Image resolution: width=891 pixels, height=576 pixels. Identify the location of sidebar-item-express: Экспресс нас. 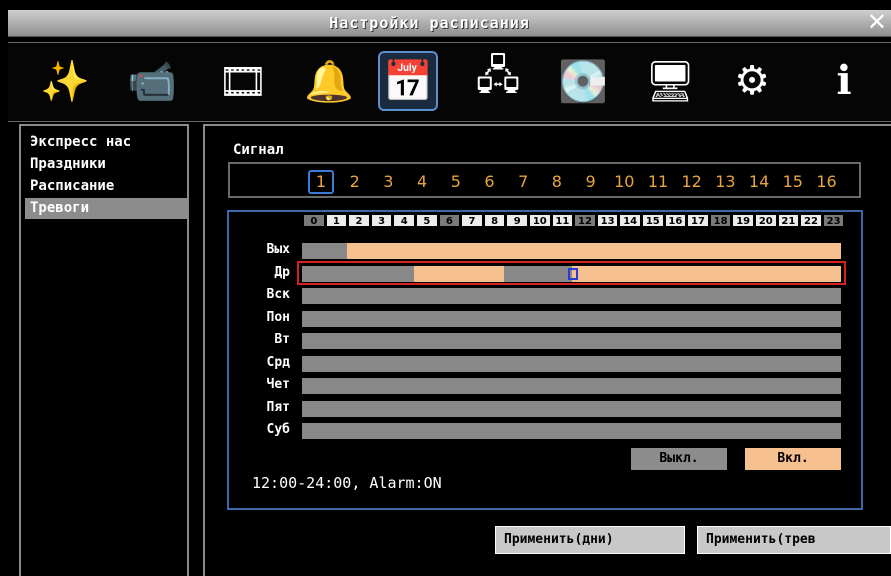
(106, 142).